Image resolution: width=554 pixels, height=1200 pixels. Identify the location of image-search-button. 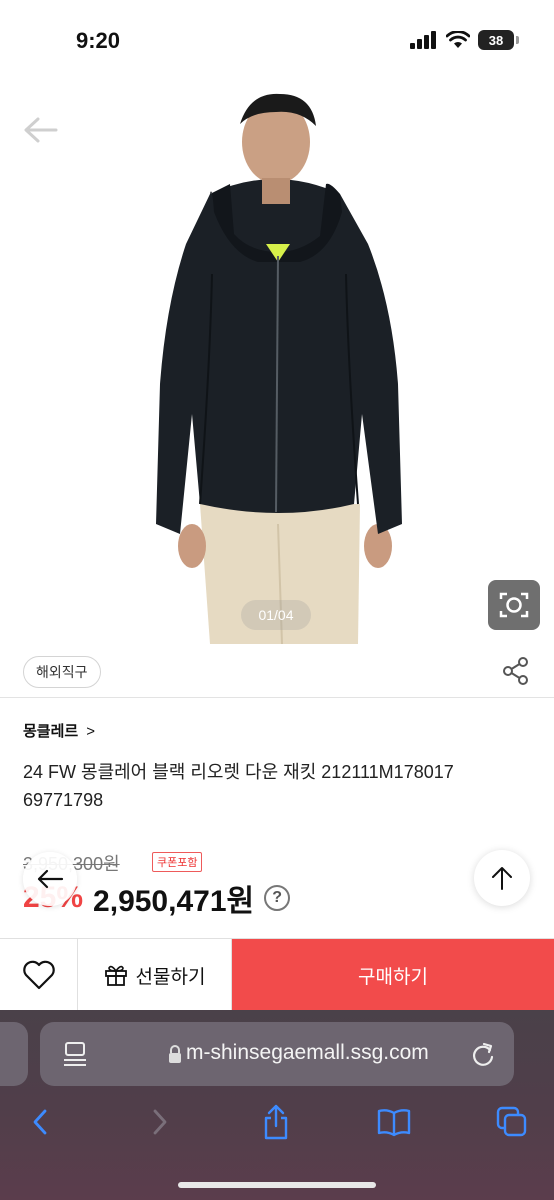
(514, 605).